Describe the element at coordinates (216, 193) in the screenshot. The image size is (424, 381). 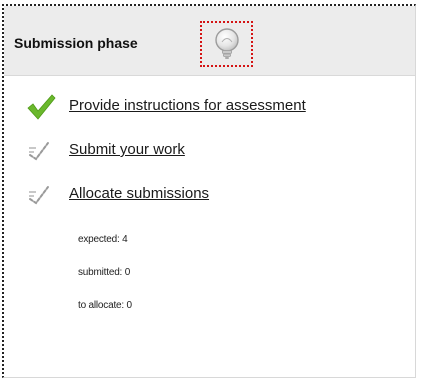
I see `task-allocate-submissions: Allocate submissions` at that location.